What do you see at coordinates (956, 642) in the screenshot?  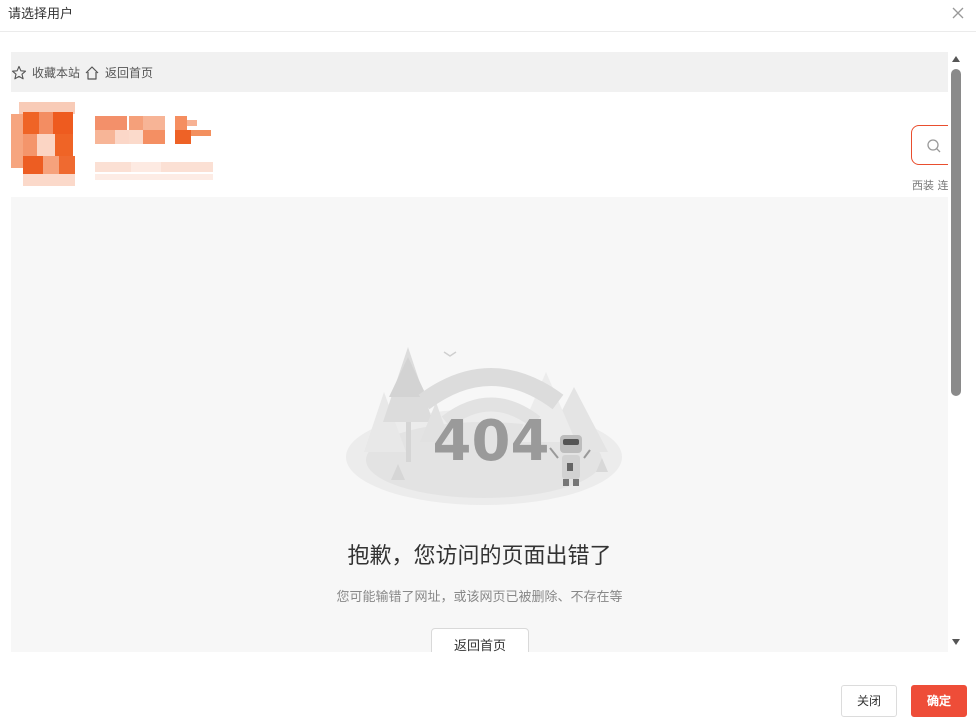 I see `scroll-down-arrow-icon` at bounding box center [956, 642].